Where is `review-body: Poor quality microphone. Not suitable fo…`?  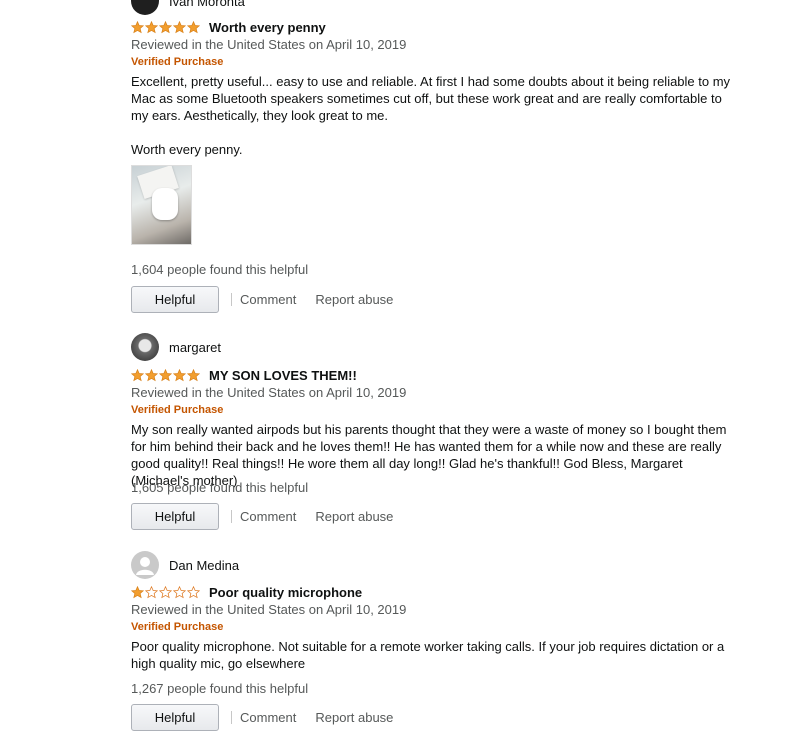
review-body: Poor quality microphone. Not suitable fo… is located at coordinates (436, 655).